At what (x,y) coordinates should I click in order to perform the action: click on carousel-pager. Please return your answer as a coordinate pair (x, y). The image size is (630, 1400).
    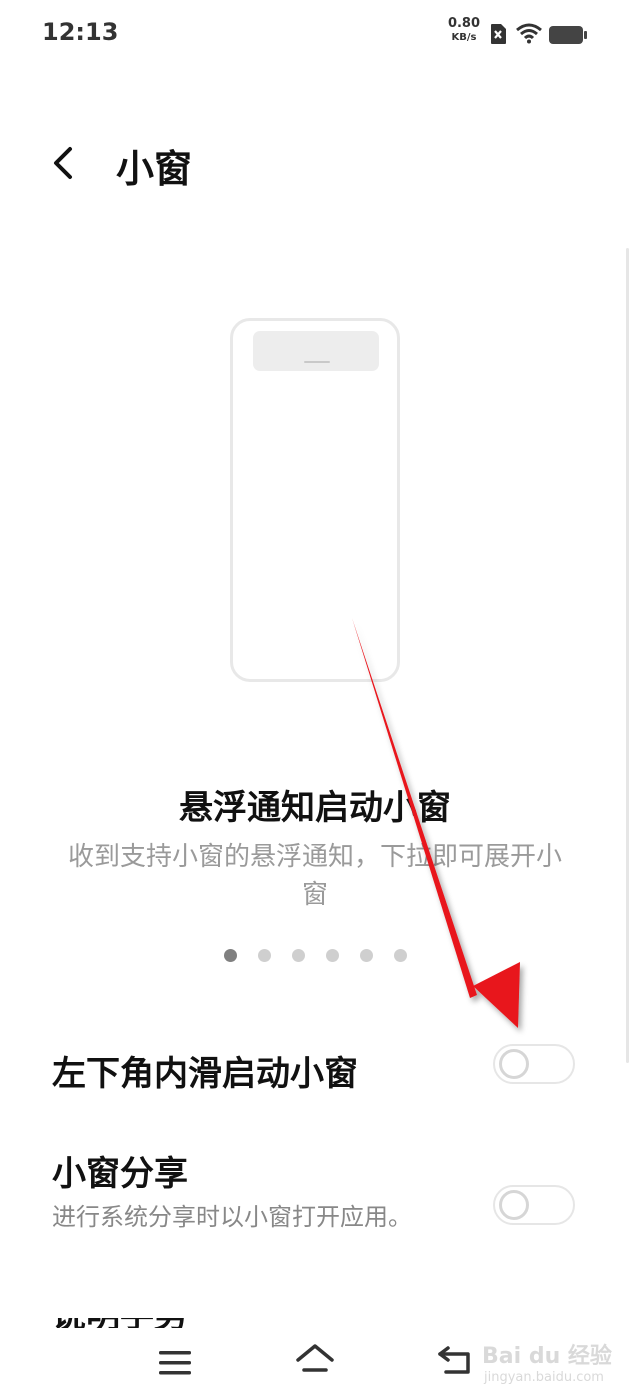
    Looking at the image, I should click on (315, 956).